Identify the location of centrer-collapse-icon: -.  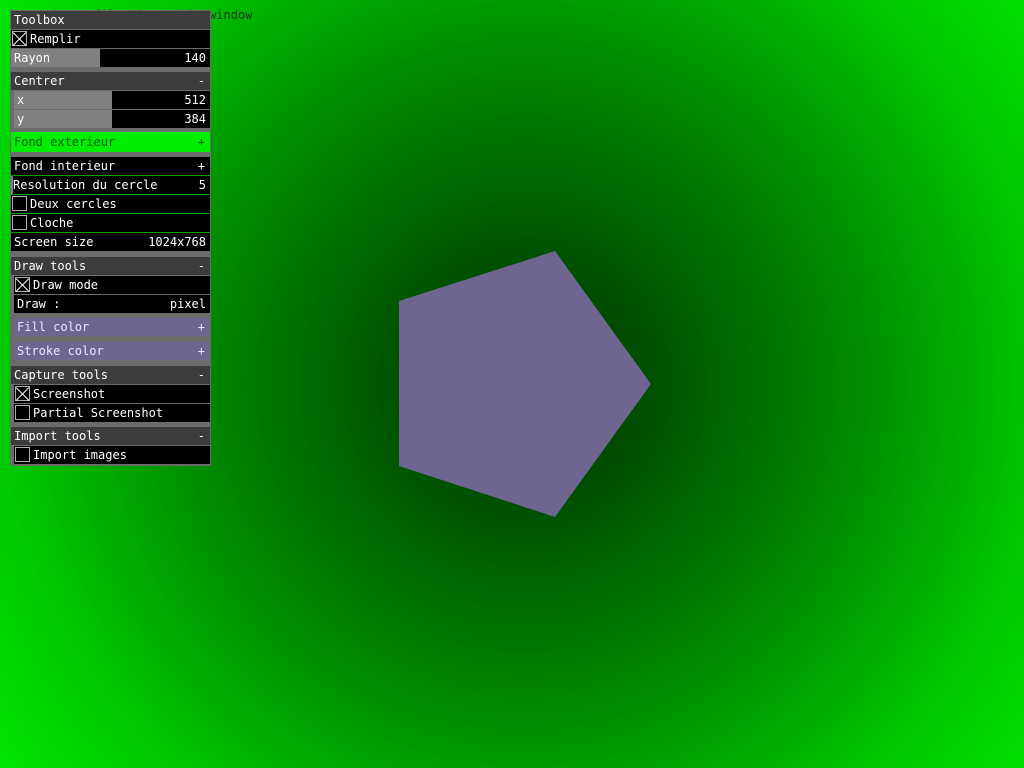
(201, 81).